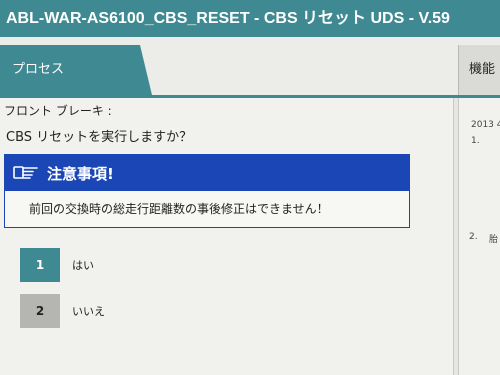  Describe the element at coordinates (207, 173) in the screenshot. I see `caution-header: 注意事項!` at that location.